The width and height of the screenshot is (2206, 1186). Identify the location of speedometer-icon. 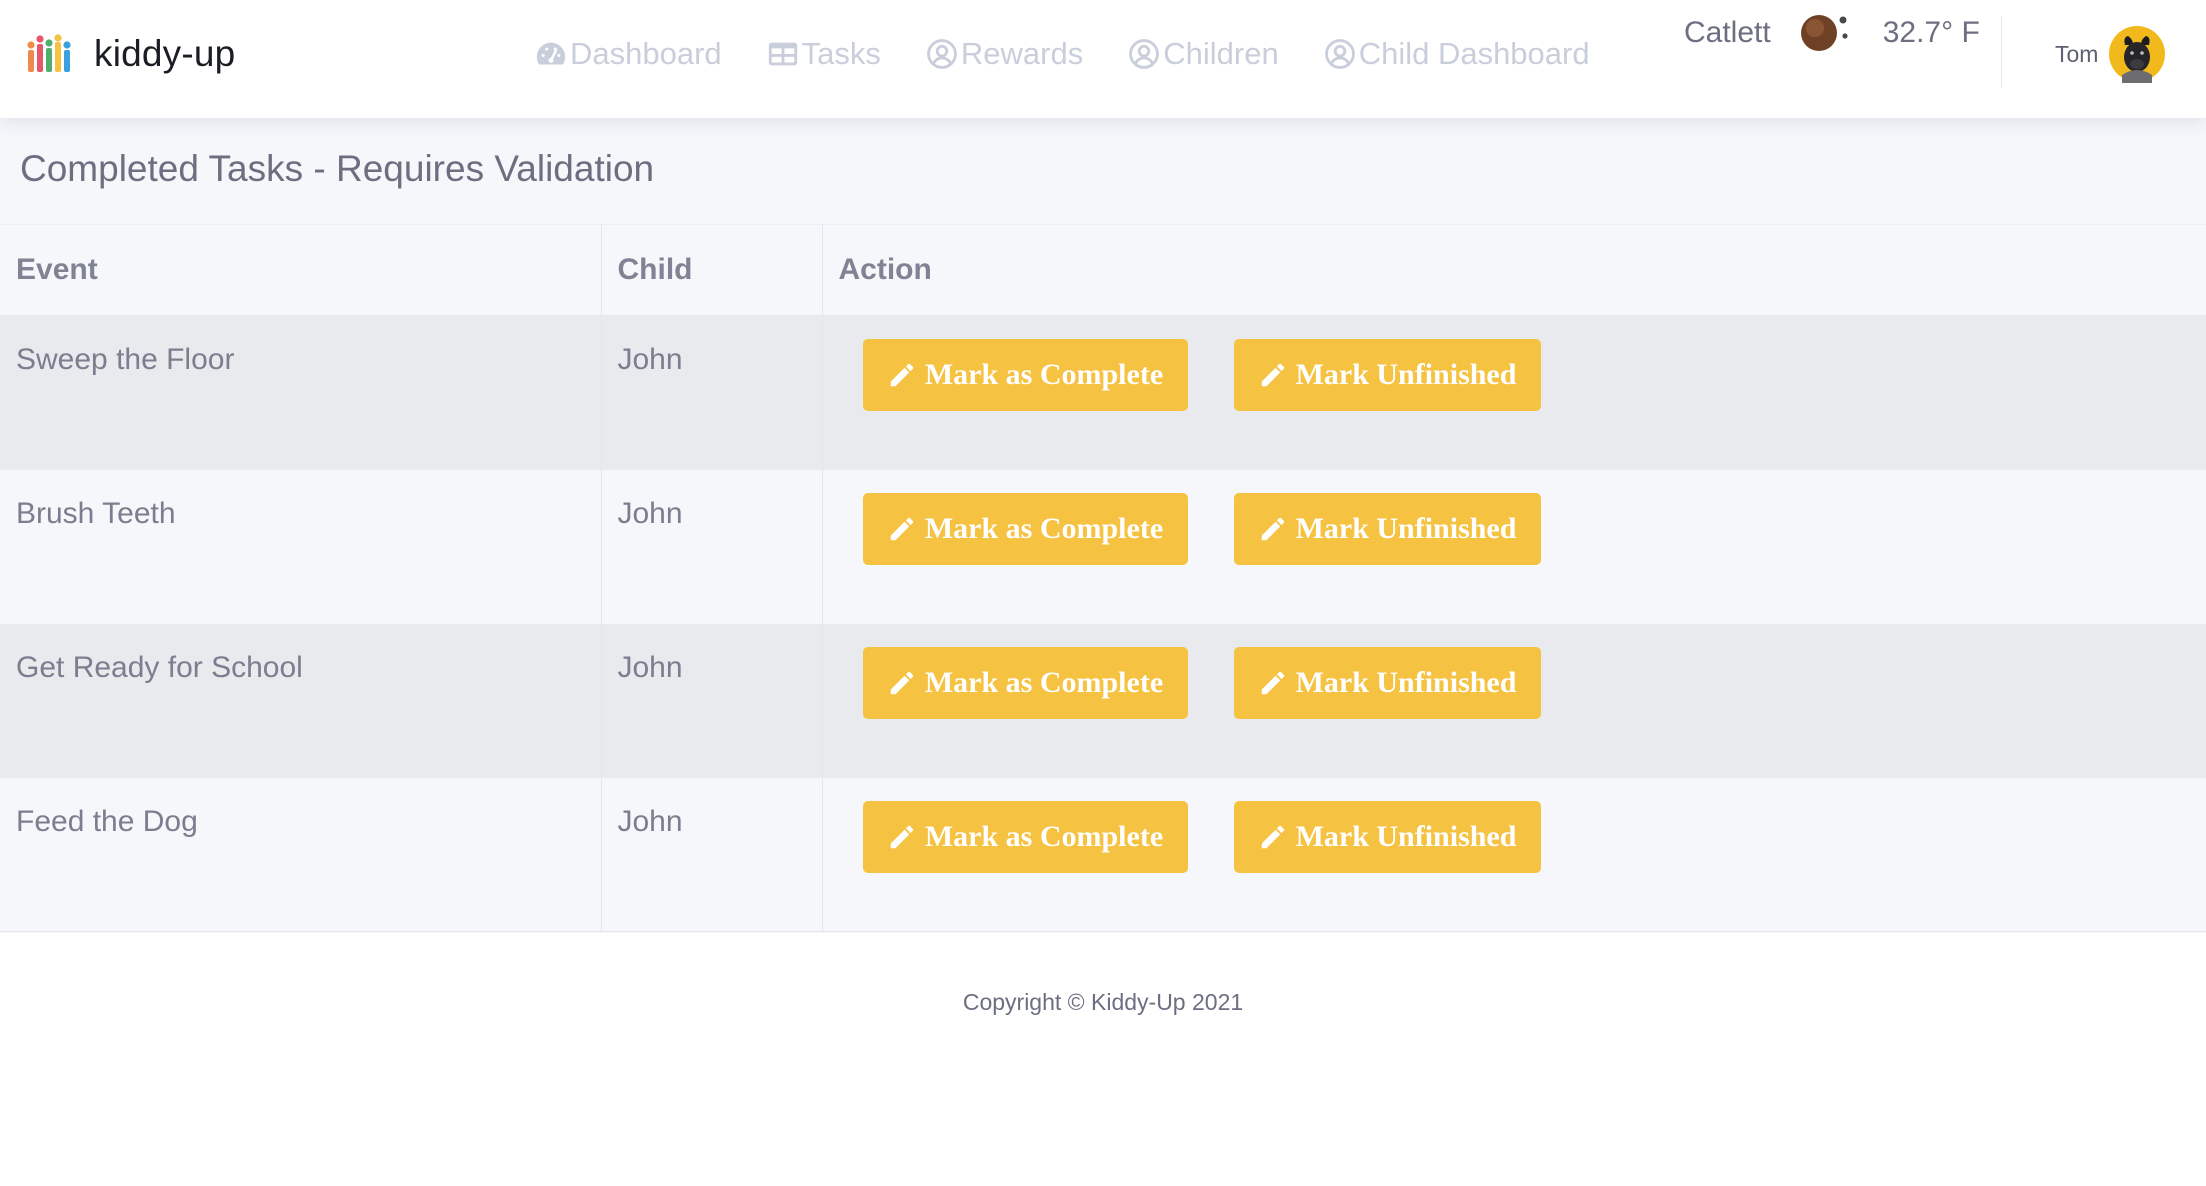
(551, 53).